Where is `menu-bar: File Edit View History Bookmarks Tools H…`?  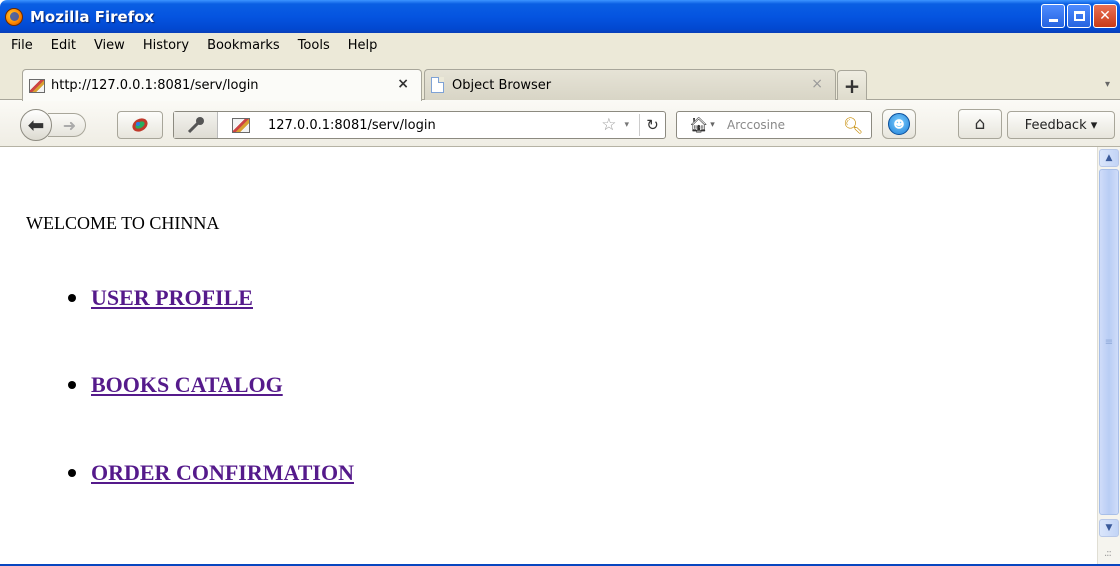
menu-bar: File Edit View History Bookmarks Tools H… is located at coordinates (560, 45).